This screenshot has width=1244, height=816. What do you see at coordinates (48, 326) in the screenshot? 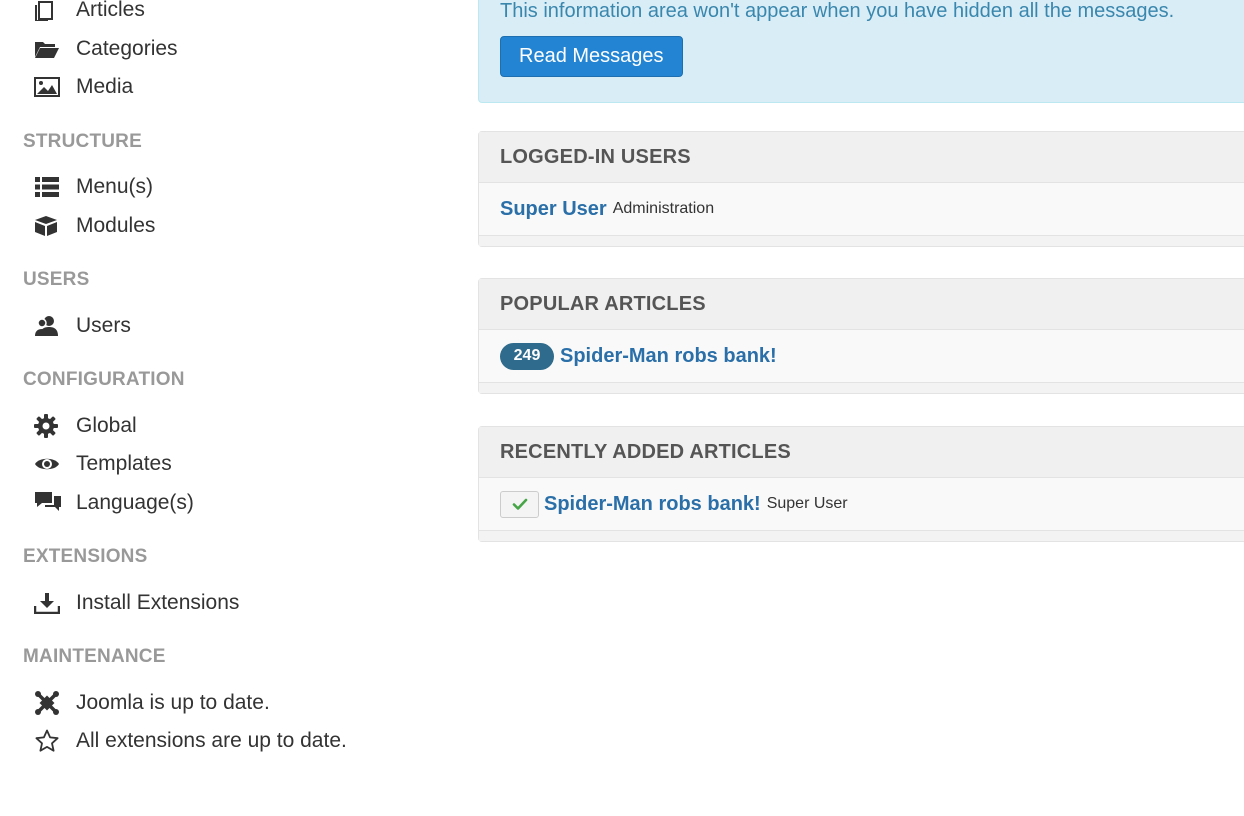
I see `users-icon` at bounding box center [48, 326].